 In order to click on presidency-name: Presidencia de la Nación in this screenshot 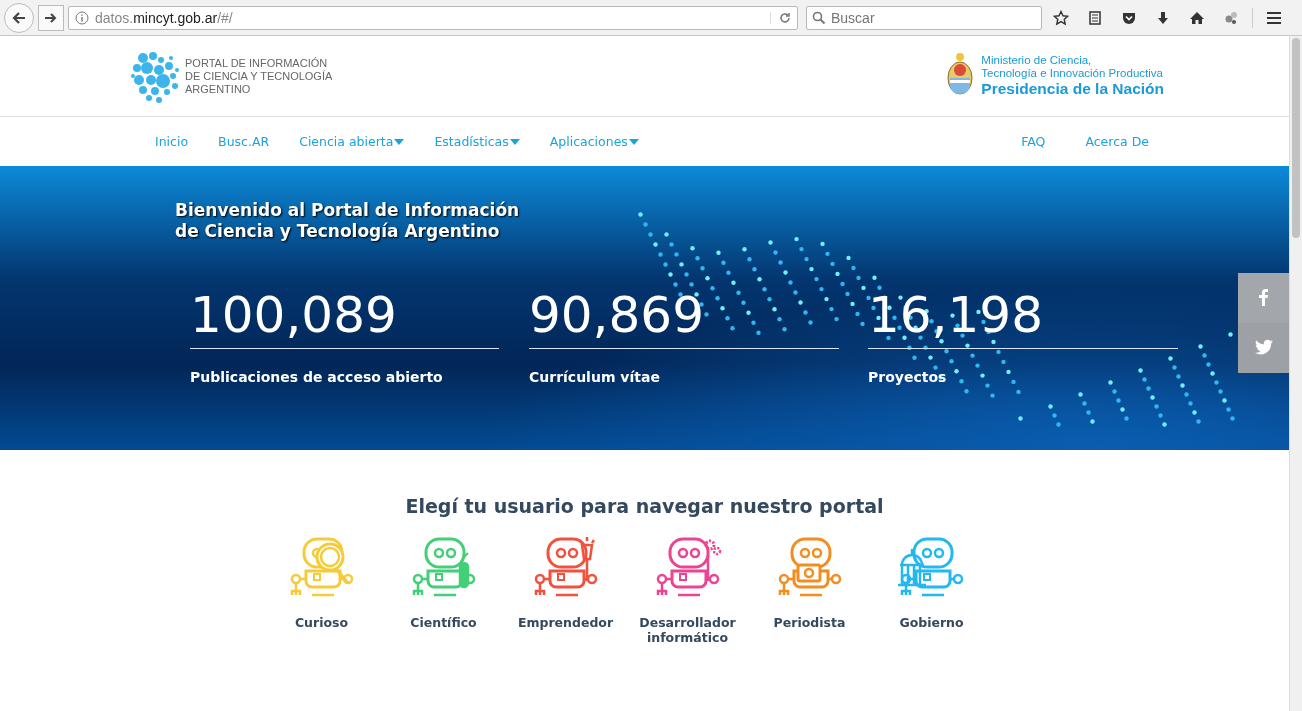, I will do `click(1072, 89)`.